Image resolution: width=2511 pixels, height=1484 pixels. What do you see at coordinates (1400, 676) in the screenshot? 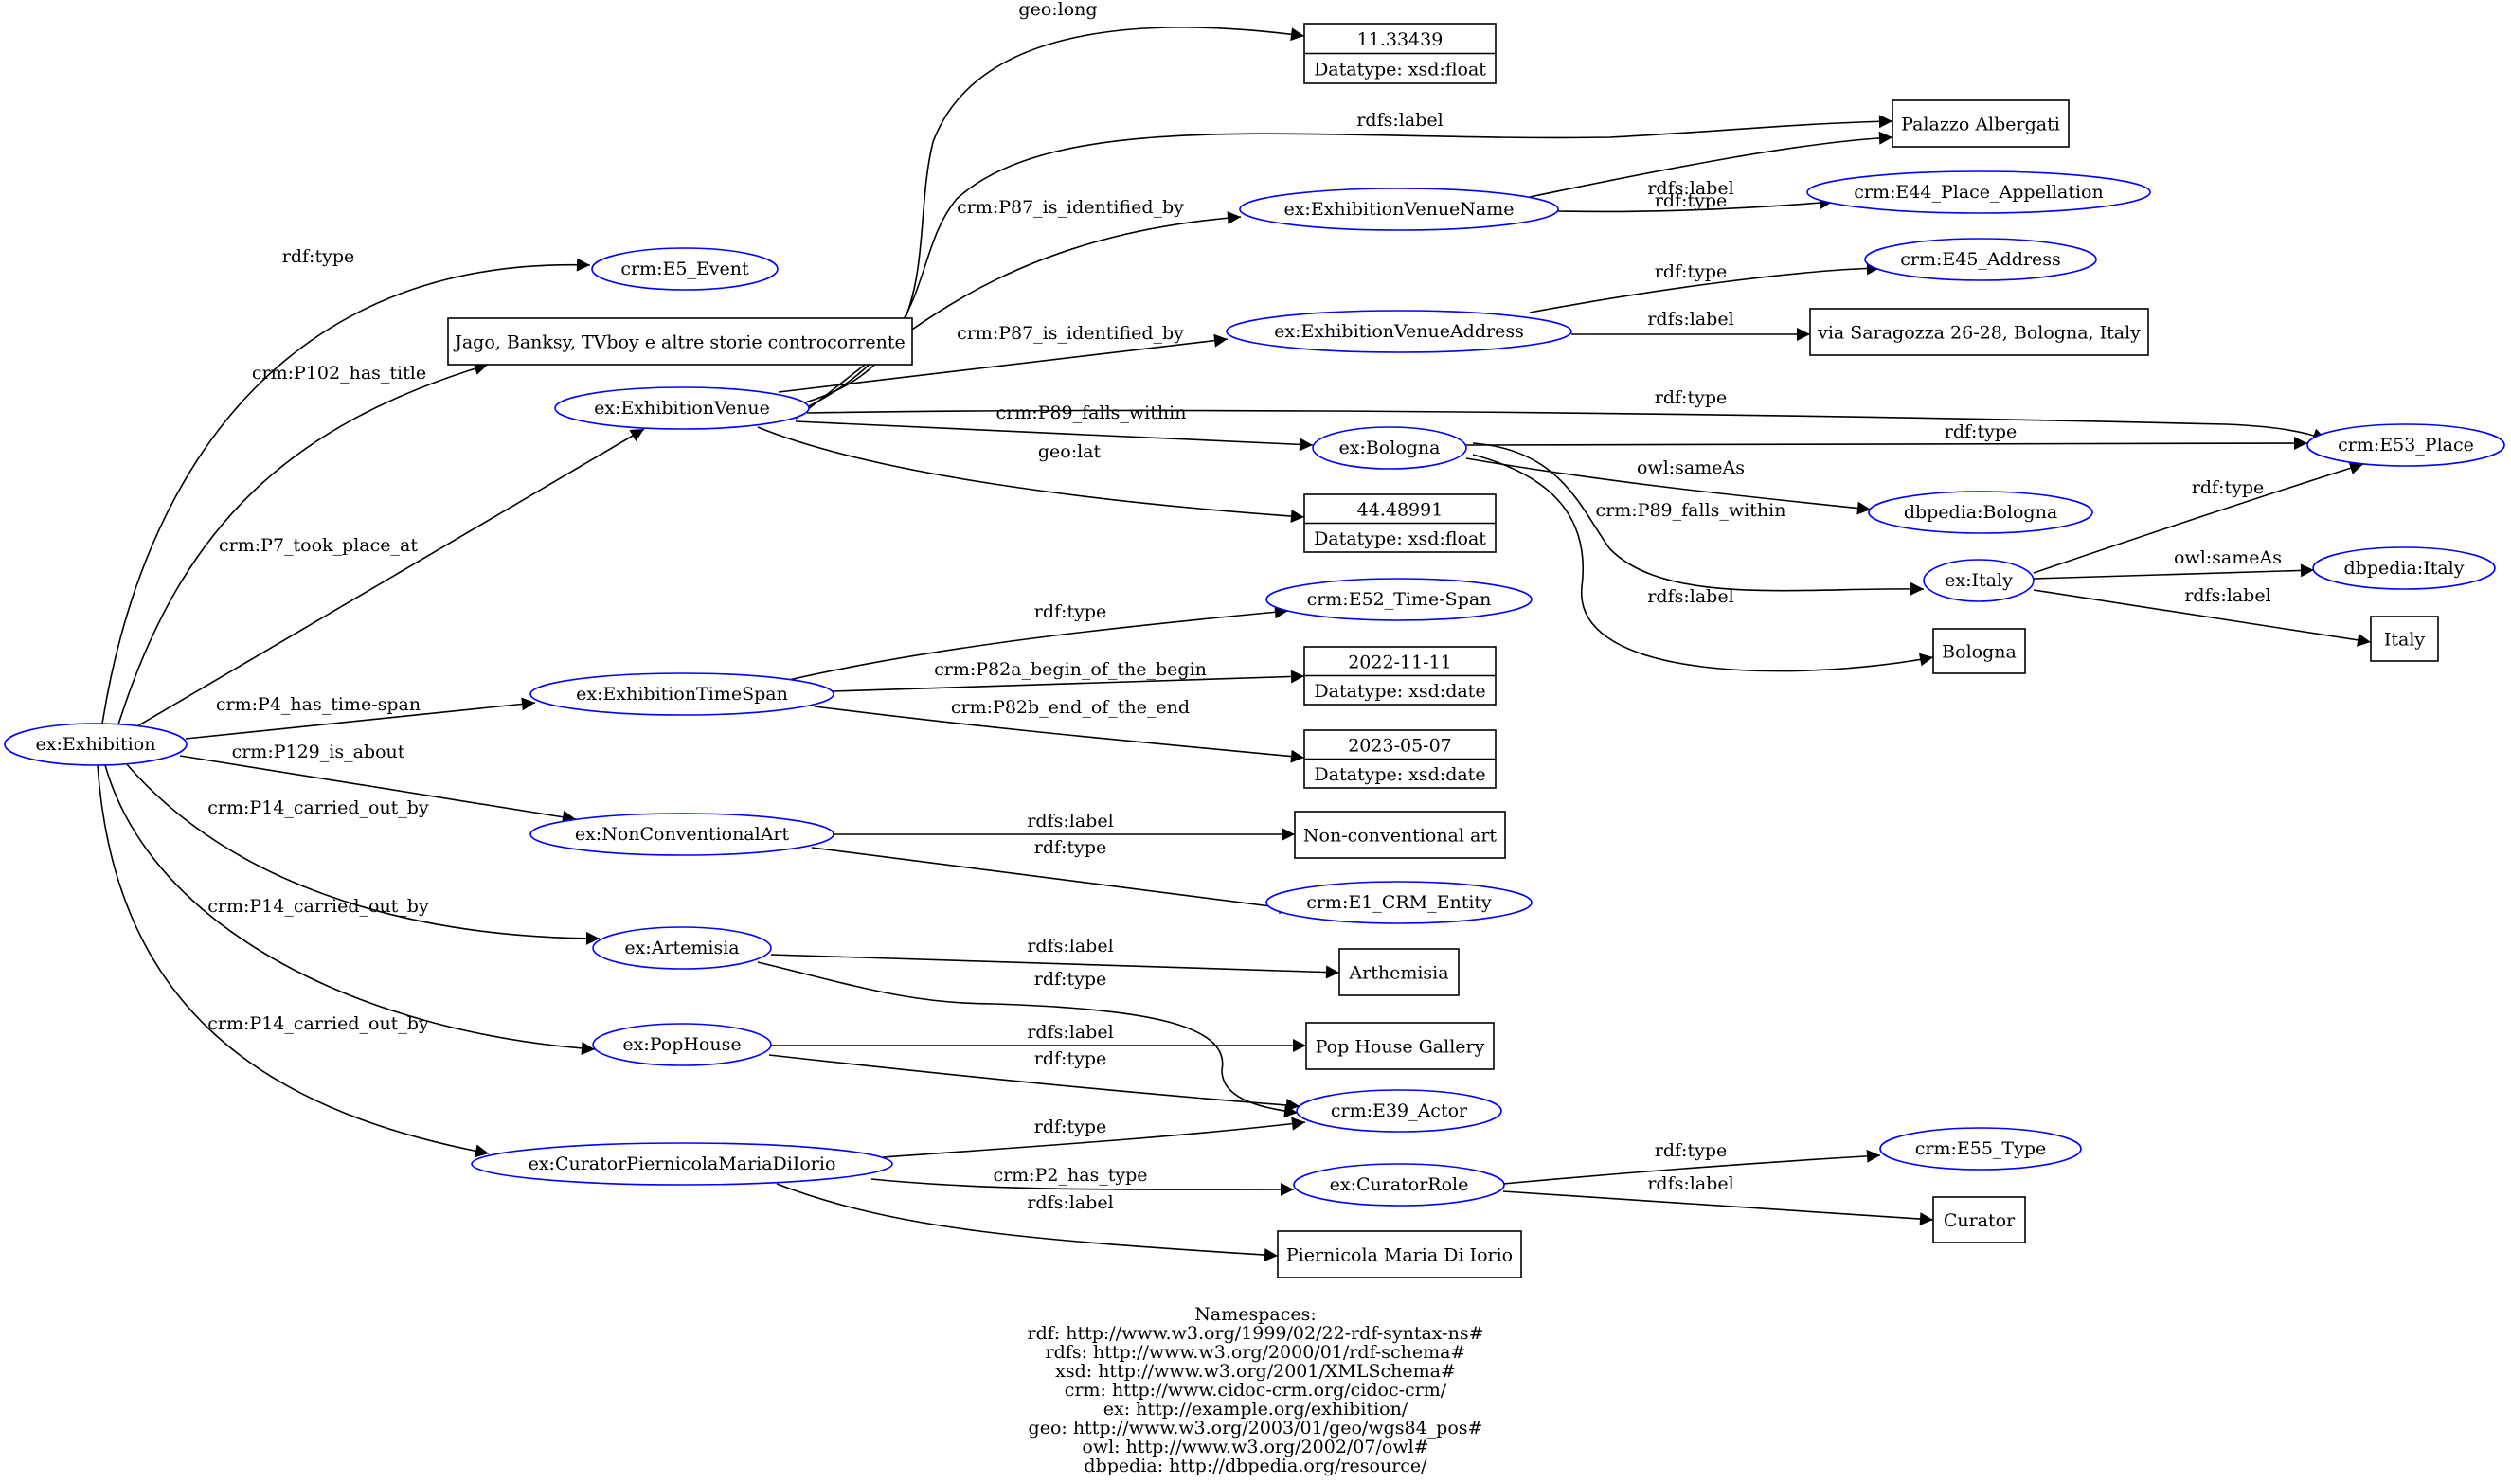
I see `node-begin: 2022-11-11 Datatype: xsd:date` at bounding box center [1400, 676].